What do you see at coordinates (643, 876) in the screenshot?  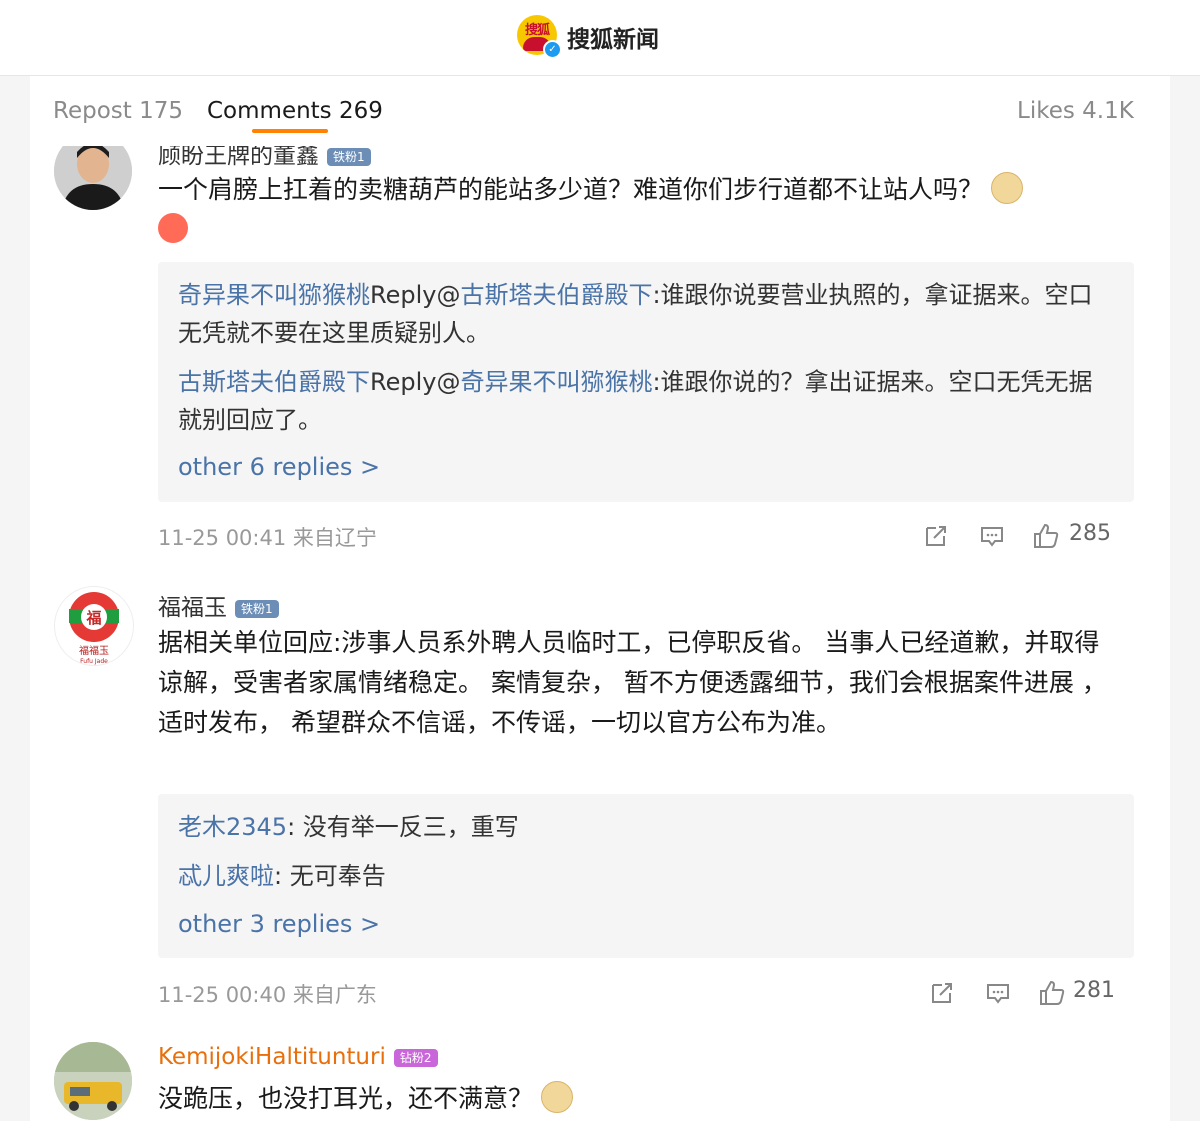 I see `reply-item: 忒儿爽啦: 无可奉告` at bounding box center [643, 876].